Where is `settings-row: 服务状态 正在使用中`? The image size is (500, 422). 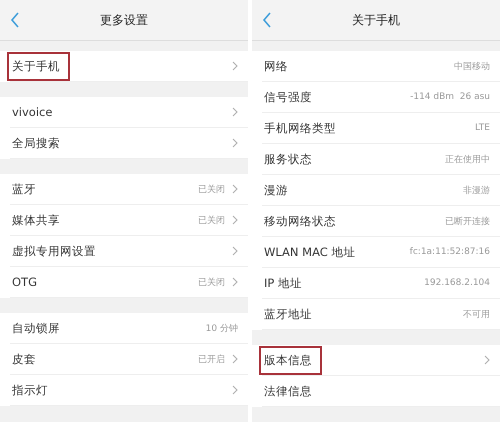 settings-row: 服务状态 正在使用中 is located at coordinates (381, 159).